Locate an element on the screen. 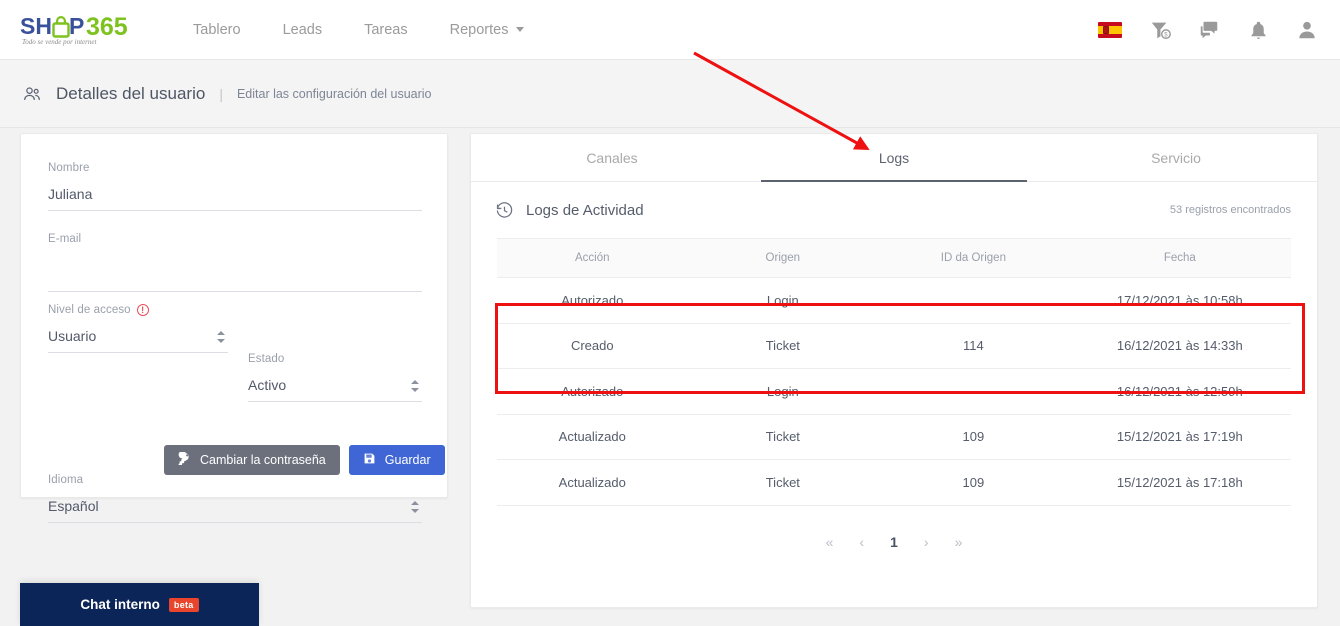 The height and width of the screenshot is (626, 1340). field-nombre: Nombre is located at coordinates (235, 186).